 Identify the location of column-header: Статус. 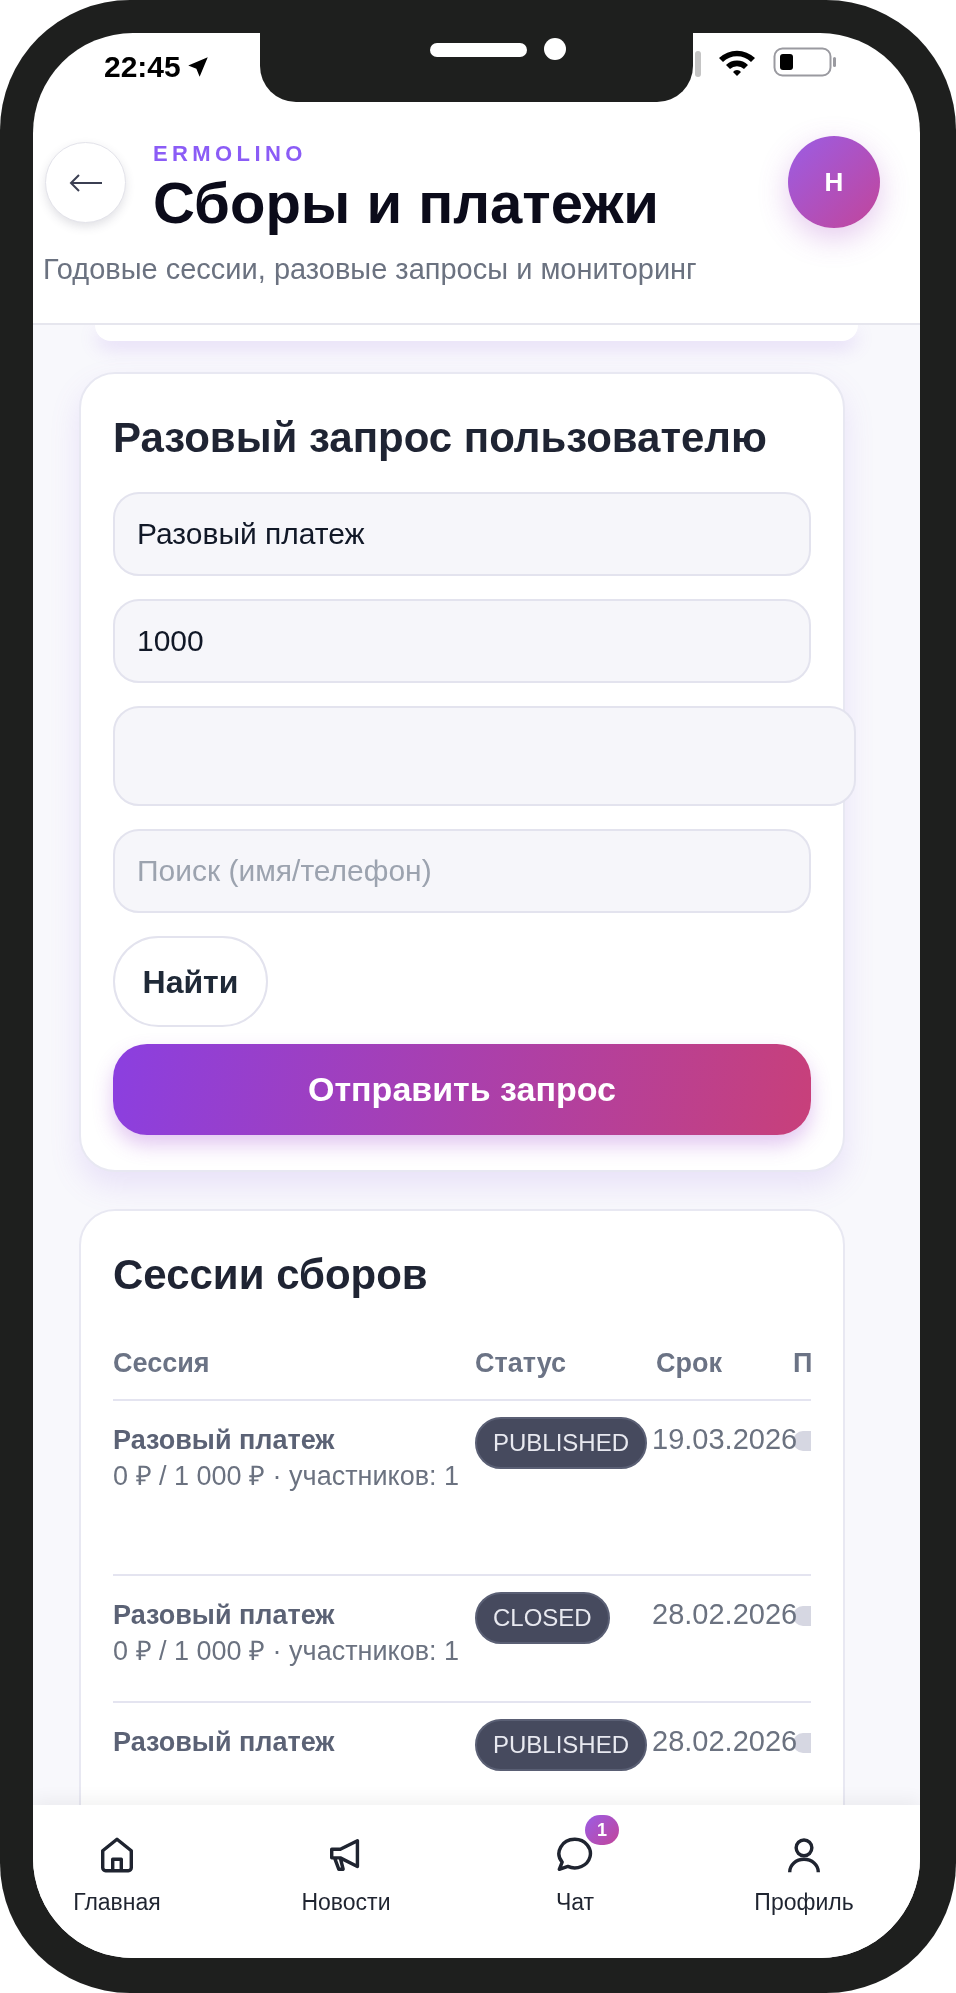
(520, 1363).